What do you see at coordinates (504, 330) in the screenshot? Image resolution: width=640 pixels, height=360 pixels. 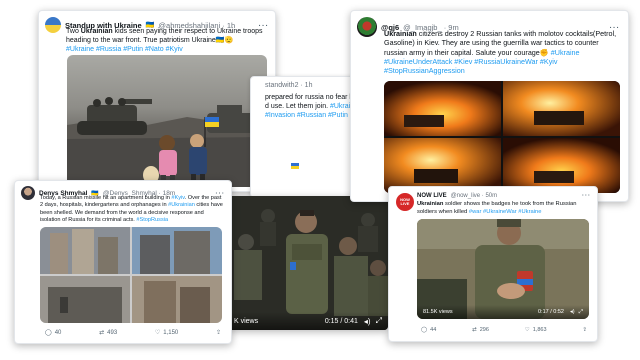 I see `tweet-actions: ◯ 44 ⇄ 296 ♡ 1,863 ⇪` at bounding box center [504, 330].